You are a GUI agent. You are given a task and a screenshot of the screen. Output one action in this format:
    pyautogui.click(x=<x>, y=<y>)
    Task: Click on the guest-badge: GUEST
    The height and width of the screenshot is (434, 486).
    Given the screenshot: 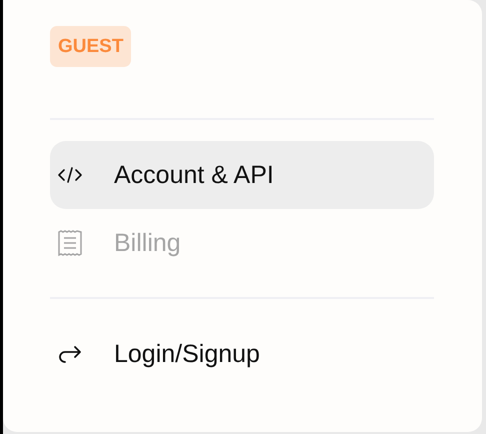 What is the action you would take?
    pyautogui.click(x=91, y=46)
    